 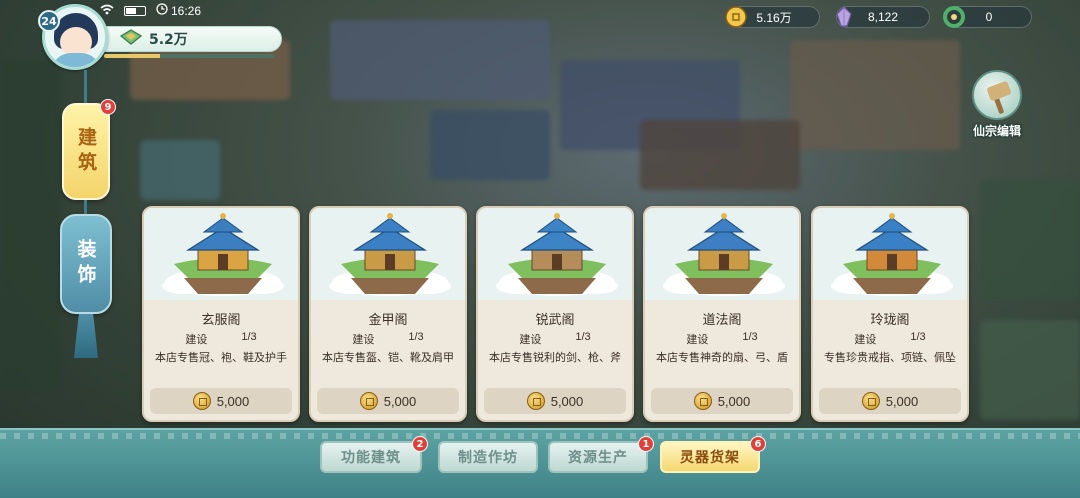 I want to click on combat-power-value: 5.2万, so click(x=168, y=40).